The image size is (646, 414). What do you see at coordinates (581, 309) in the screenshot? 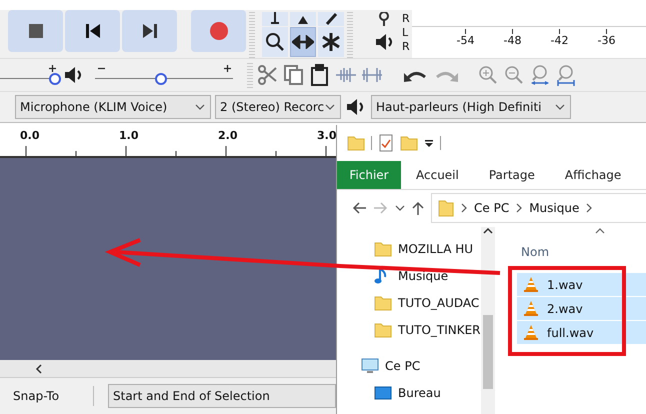
I see `file-row: 2.wav` at bounding box center [581, 309].